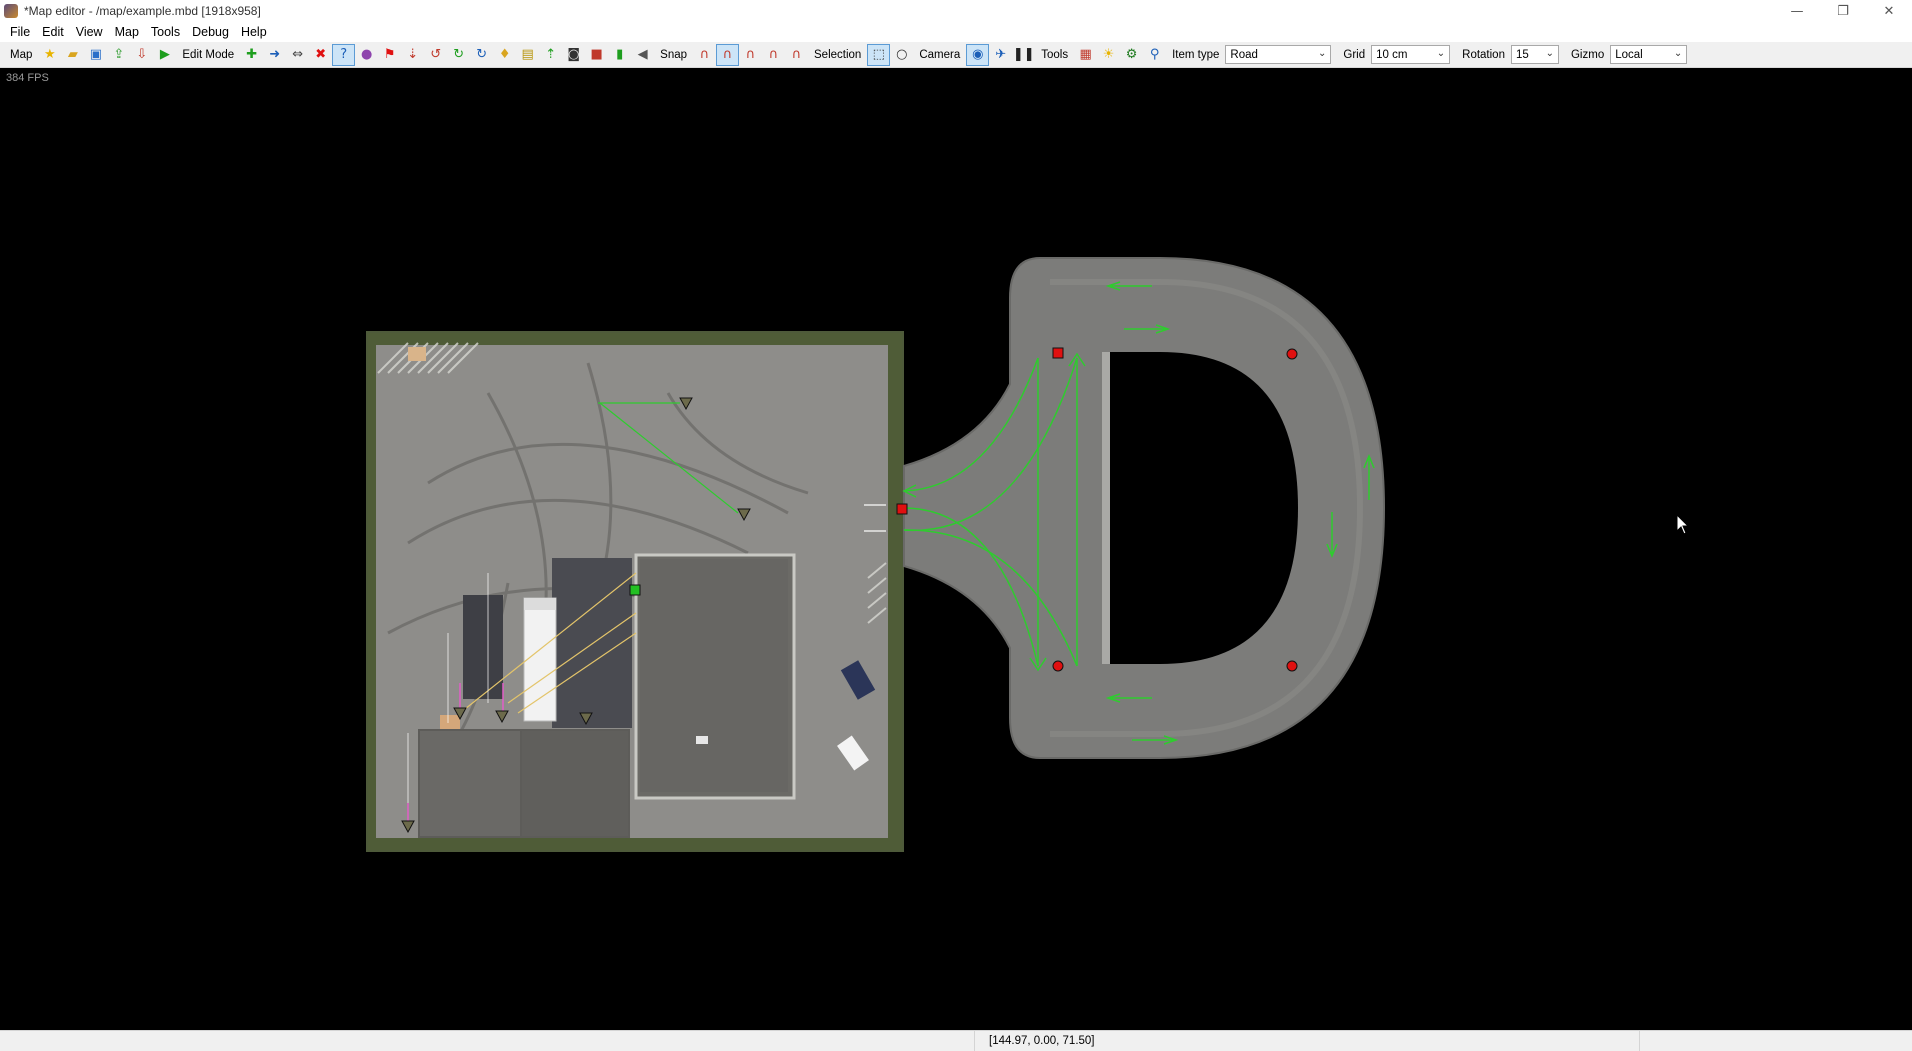 The height and width of the screenshot is (1051, 1912). Describe the element at coordinates (1131, 55) in the screenshot. I see `settings-gear-icon: ⚙` at that location.